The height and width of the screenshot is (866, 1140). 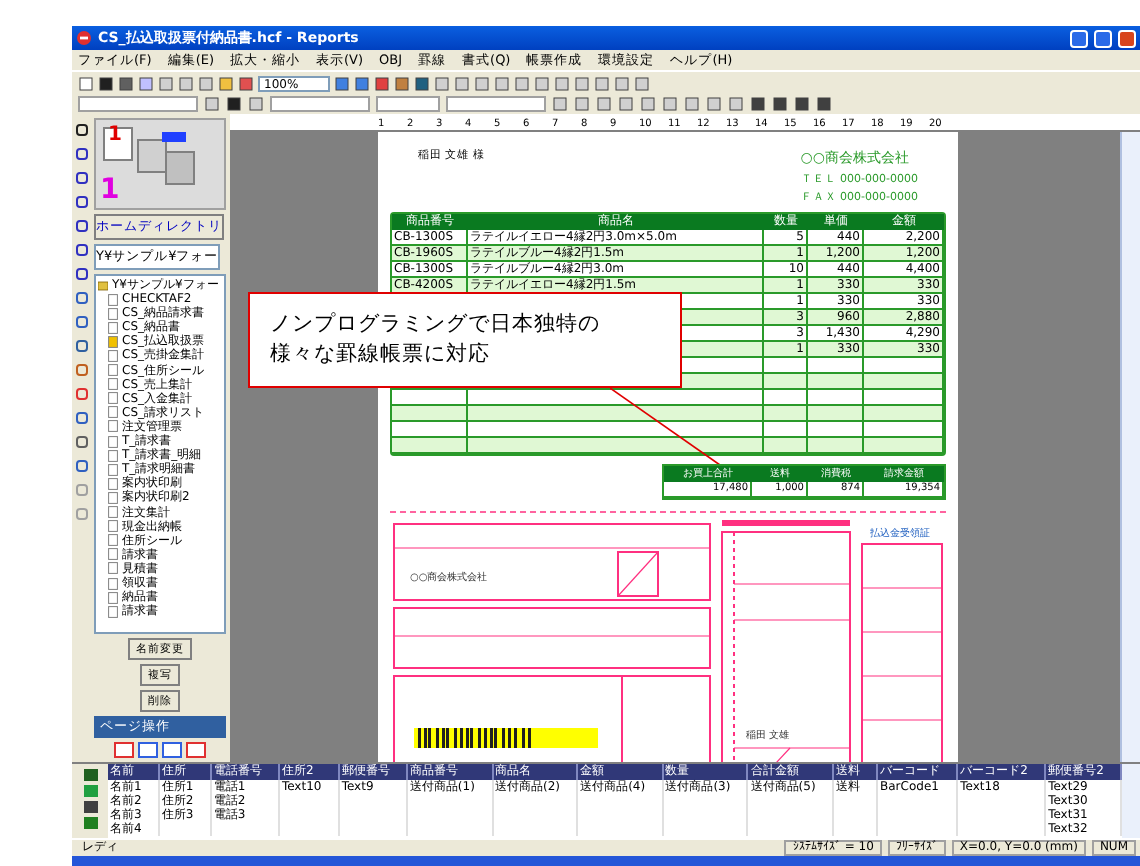 I want to click on app-icon, so click(x=84, y=38).